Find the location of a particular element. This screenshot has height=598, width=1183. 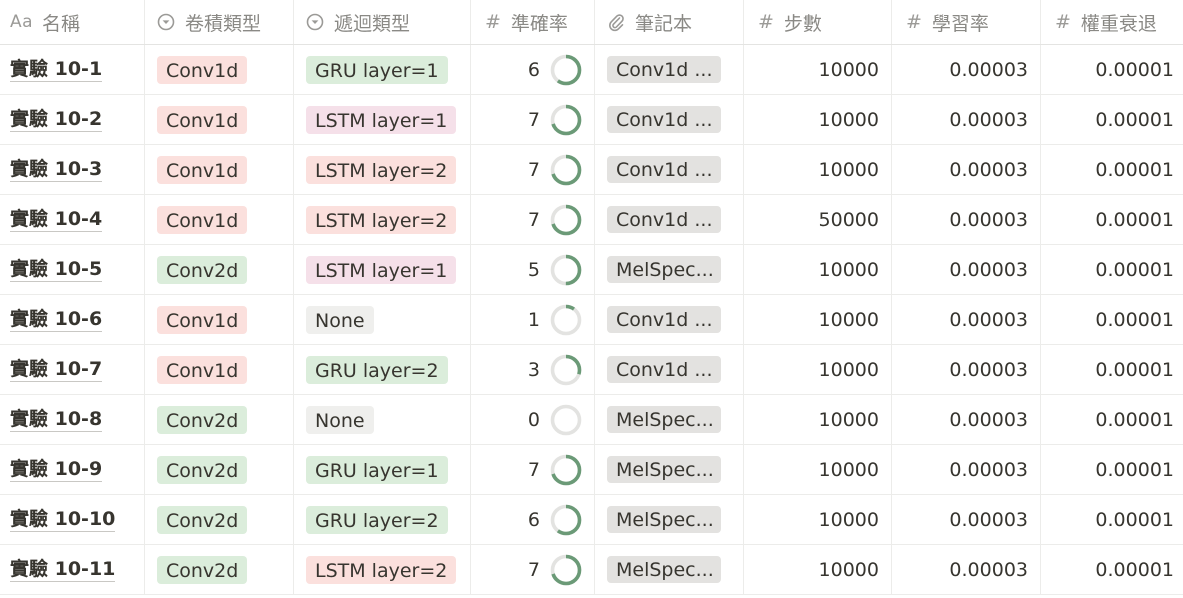

header-weight-decay: # 權重衰退 is located at coordinates (1112, 22).